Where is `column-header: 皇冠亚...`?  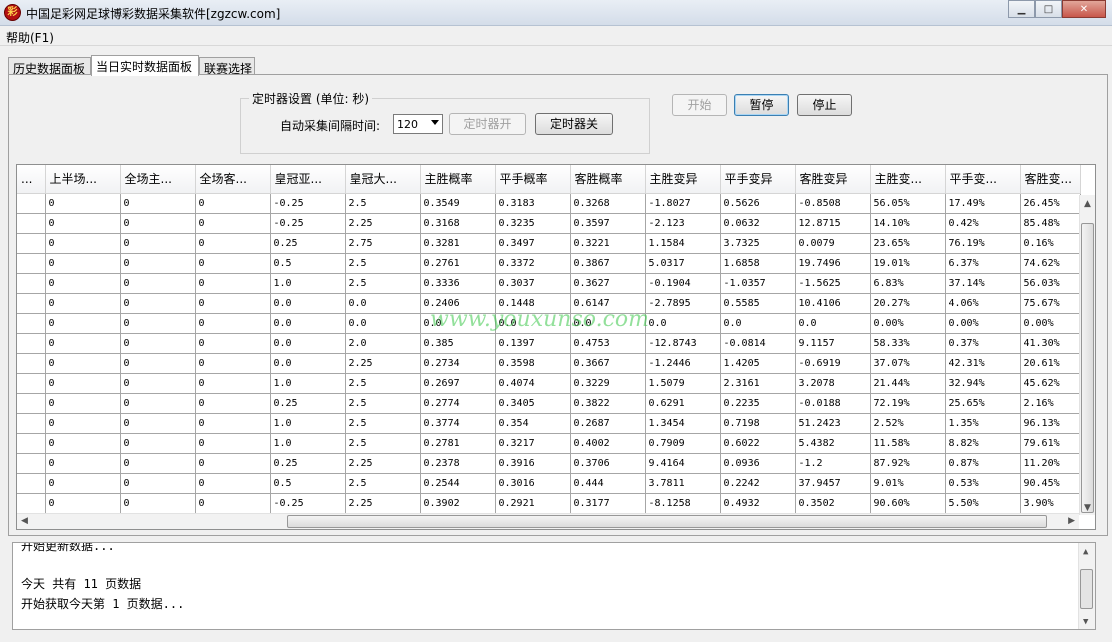 column-header: 皇冠亚... is located at coordinates (308, 179).